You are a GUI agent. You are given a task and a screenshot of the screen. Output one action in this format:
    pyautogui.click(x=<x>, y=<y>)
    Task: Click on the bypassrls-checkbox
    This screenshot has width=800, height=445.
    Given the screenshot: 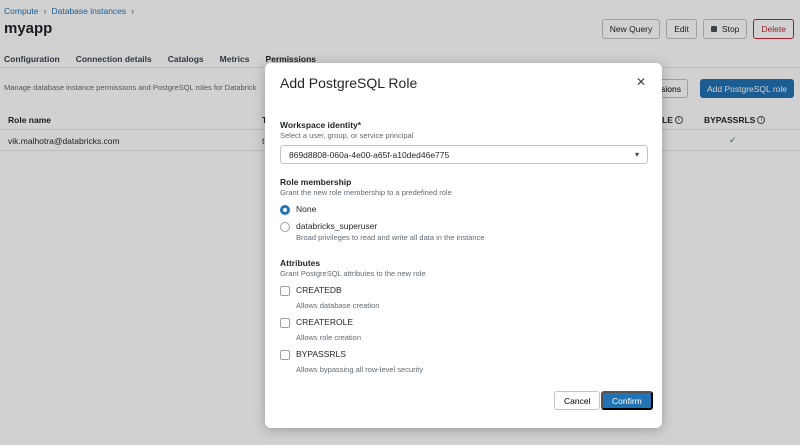 What is the action you would take?
    pyautogui.click(x=285, y=355)
    